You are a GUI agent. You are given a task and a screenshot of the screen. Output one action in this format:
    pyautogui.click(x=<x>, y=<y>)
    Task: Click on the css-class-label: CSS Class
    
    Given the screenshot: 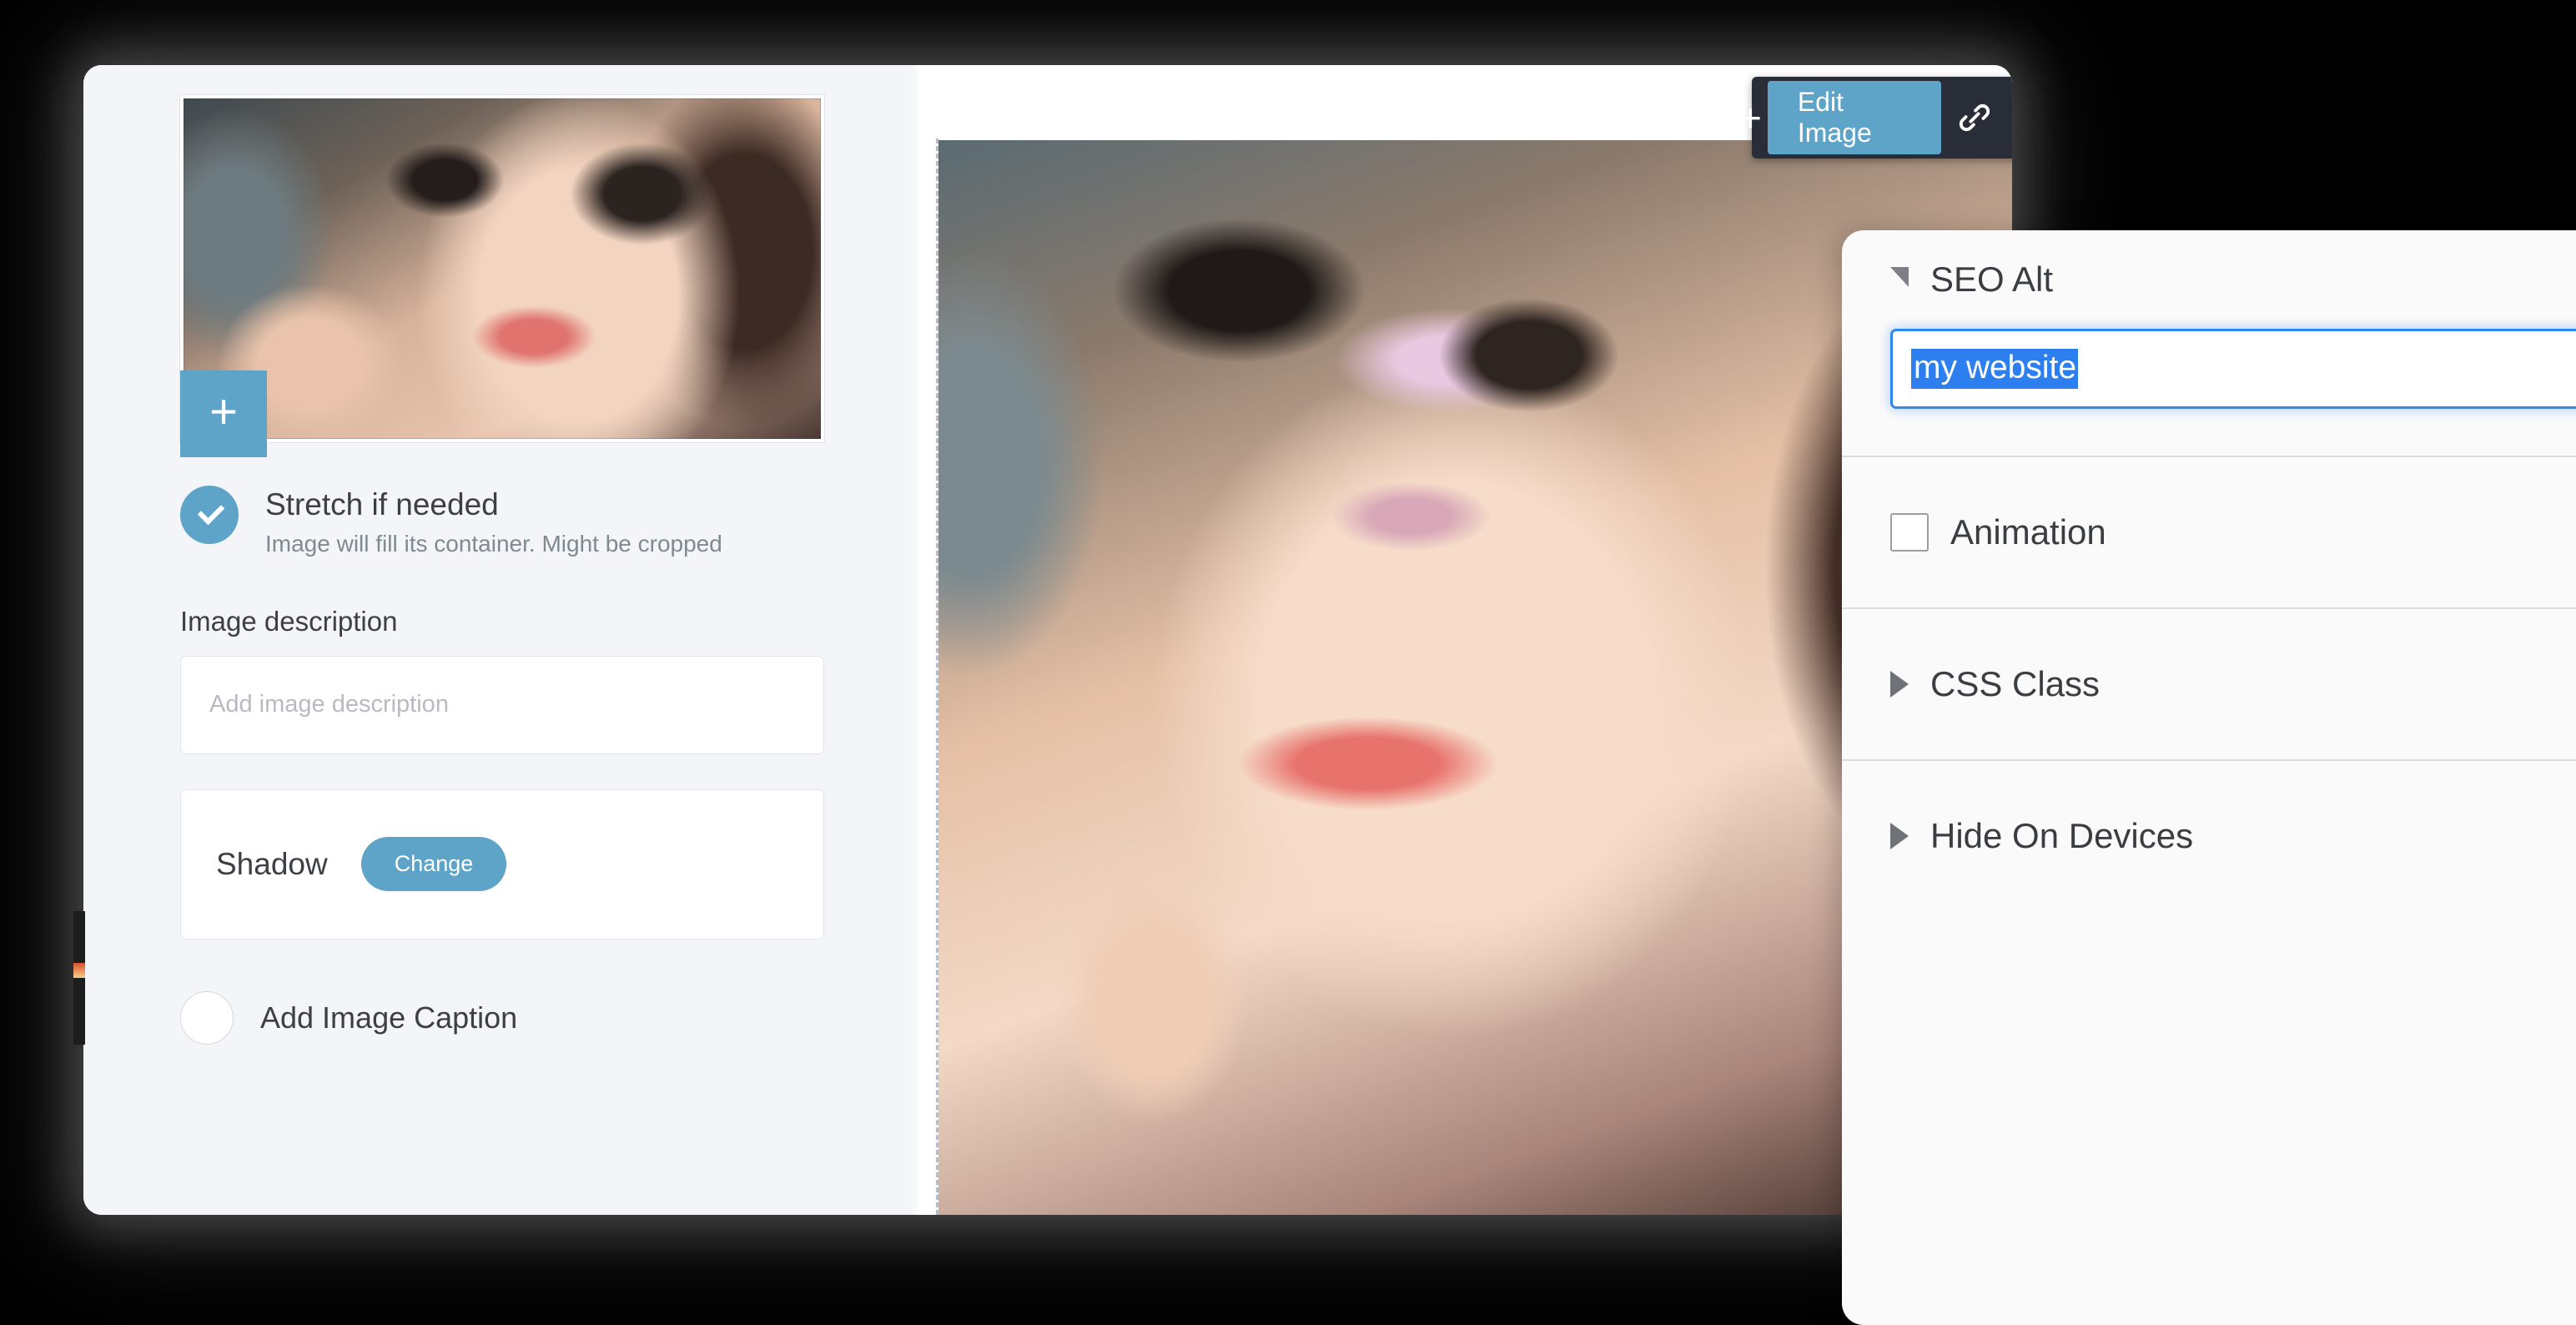 What is the action you would take?
    pyautogui.click(x=2015, y=683)
    